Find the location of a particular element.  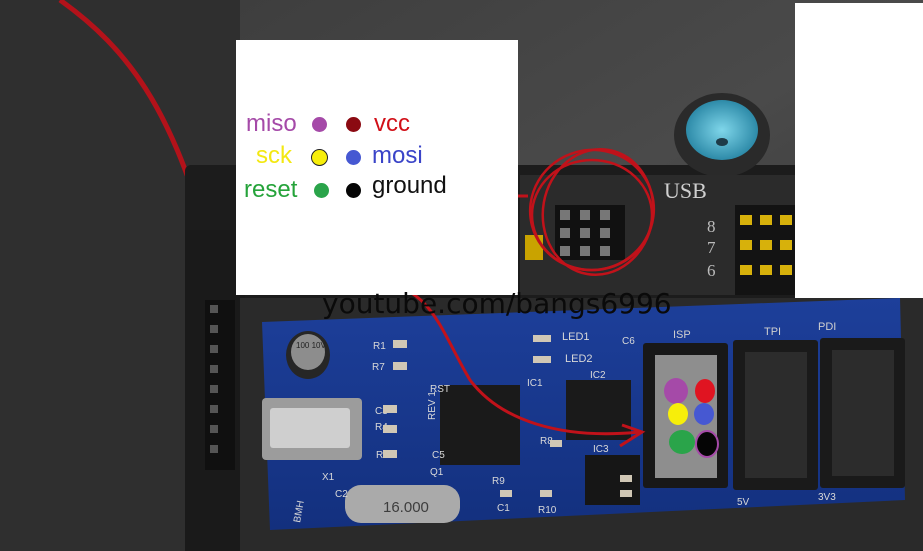

silk-3v3: 3V3 is located at coordinates (827, 497).